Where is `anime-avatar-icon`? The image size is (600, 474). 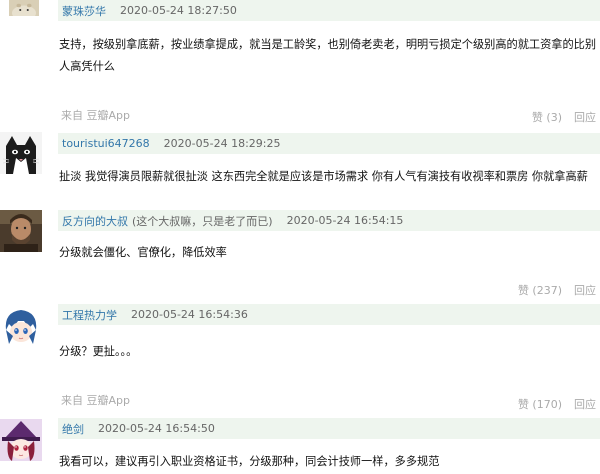 anime-avatar-icon is located at coordinates (21, 327).